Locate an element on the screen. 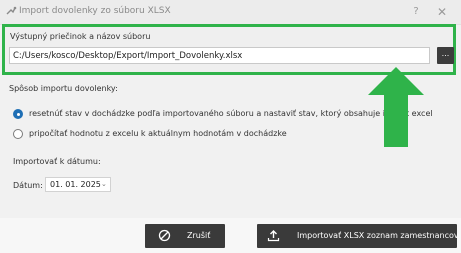  date-label: Dátum: is located at coordinates (28, 185).